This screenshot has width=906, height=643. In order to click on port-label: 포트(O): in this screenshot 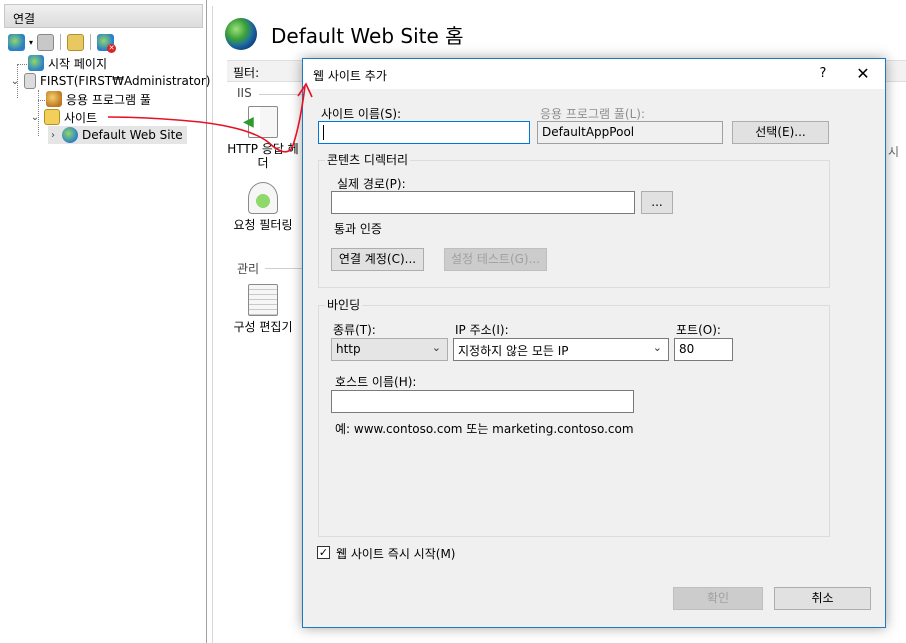, I will do `click(698, 330)`.